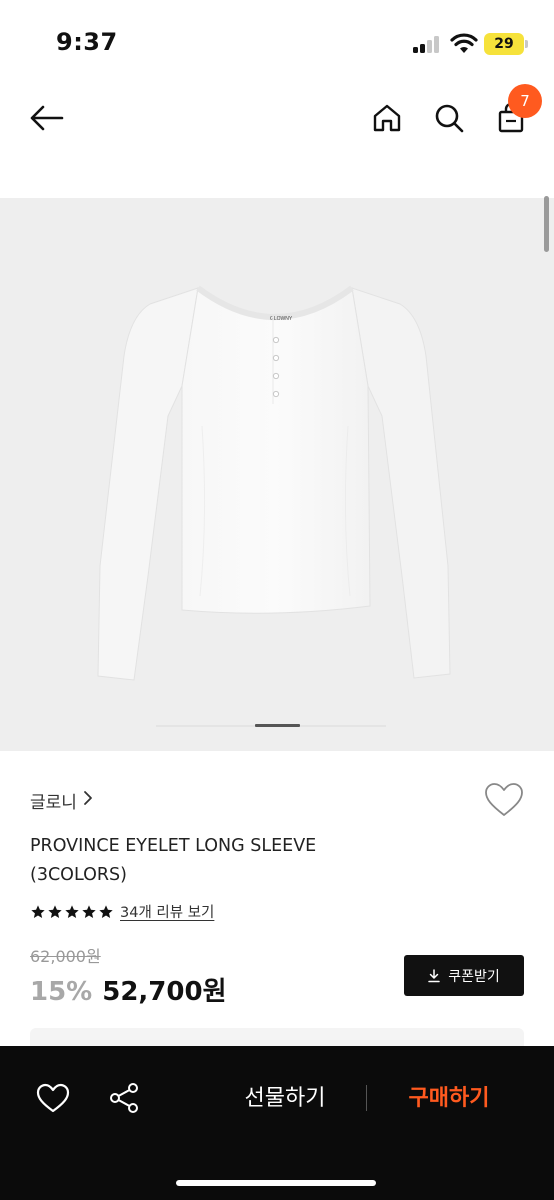  What do you see at coordinates (164, 992) in the screenshot?
I see `sale-price: 52,700원` at bounding box center [164, 992].